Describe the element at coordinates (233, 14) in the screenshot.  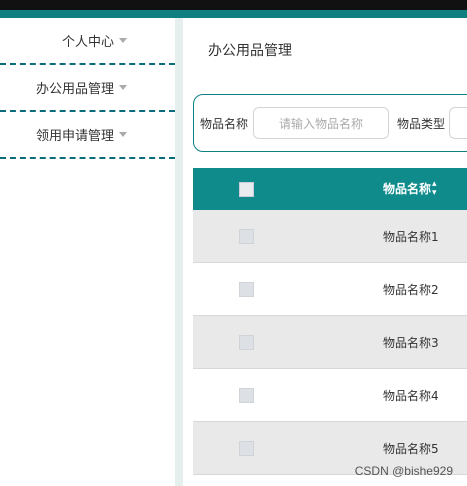
I see `top-accent-bar` at that location.